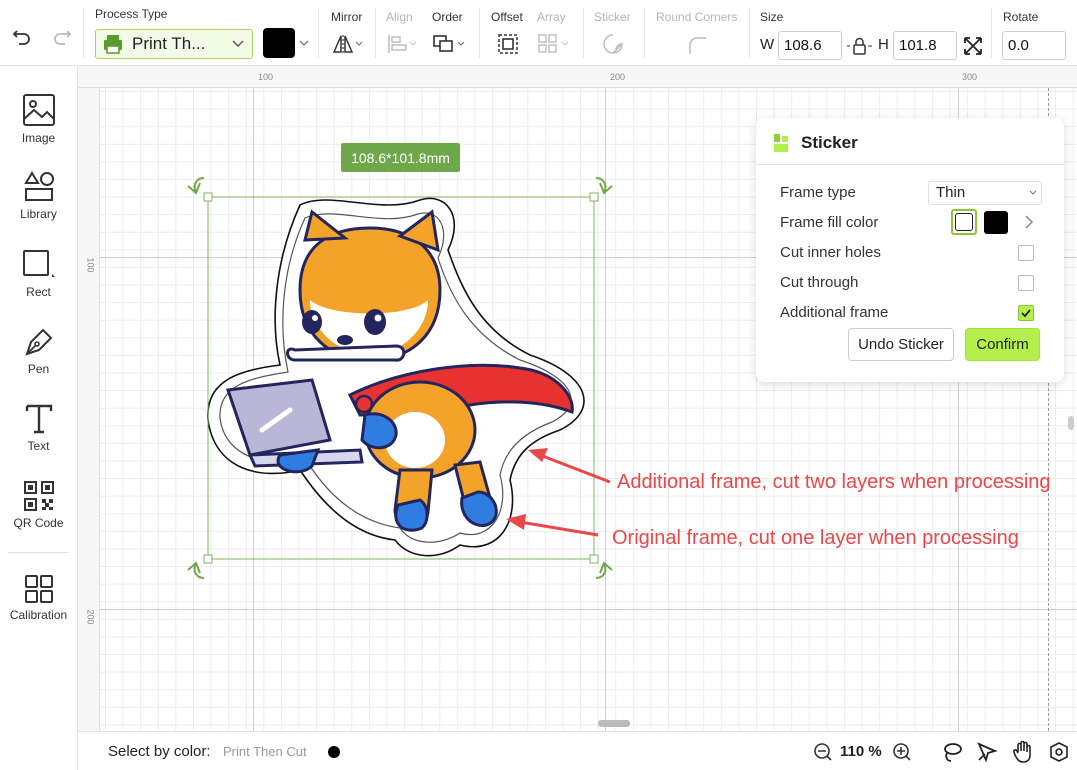  Describe the element at coordinates (819, 282) in the screenshot. I see `cut-through-label: Cut through` at that location.